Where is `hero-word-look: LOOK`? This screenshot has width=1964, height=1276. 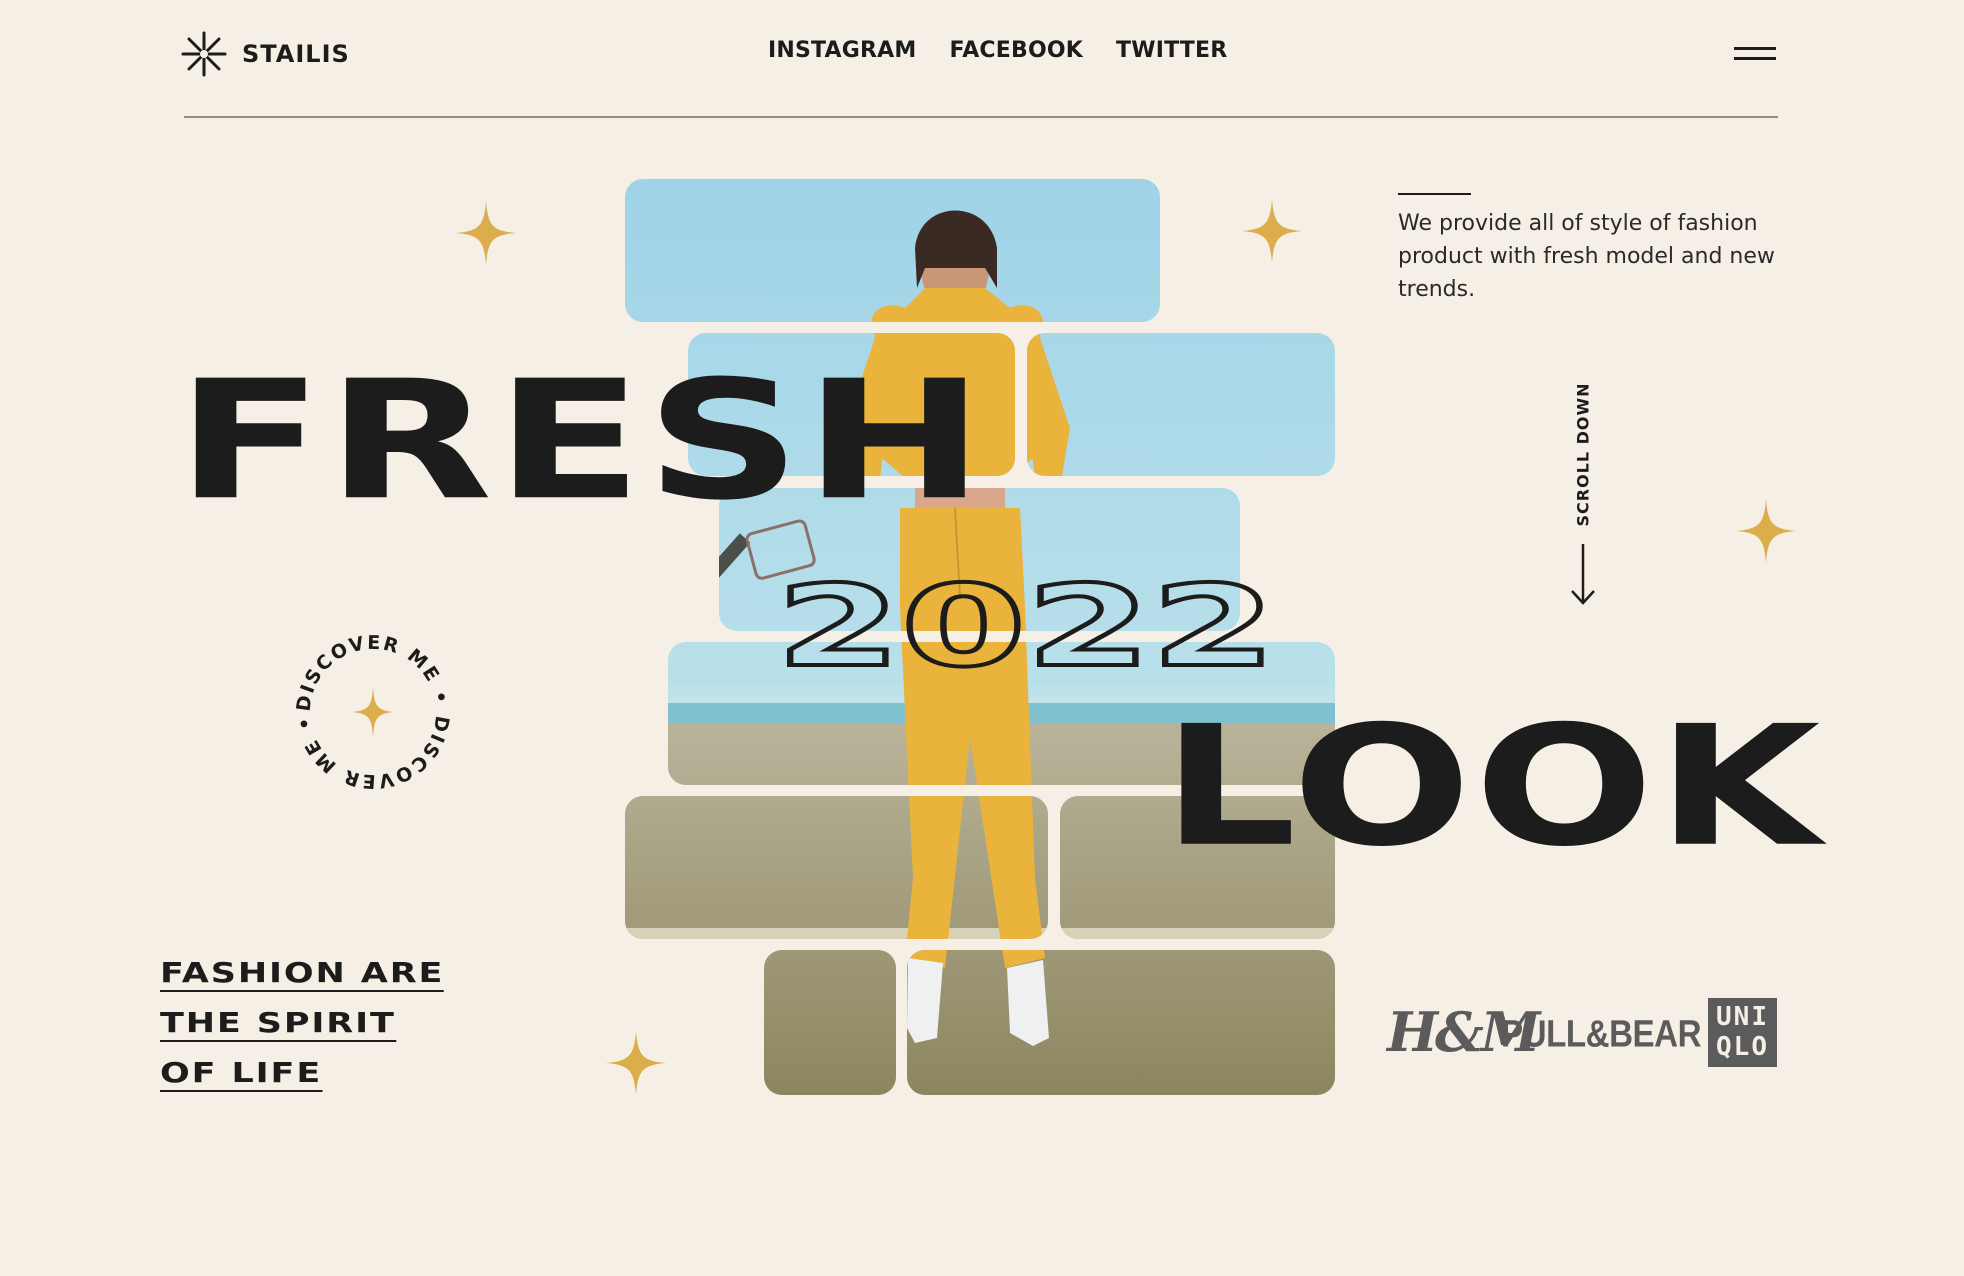
hero-word-look: LOOK is located at coordinates (1493, 786).